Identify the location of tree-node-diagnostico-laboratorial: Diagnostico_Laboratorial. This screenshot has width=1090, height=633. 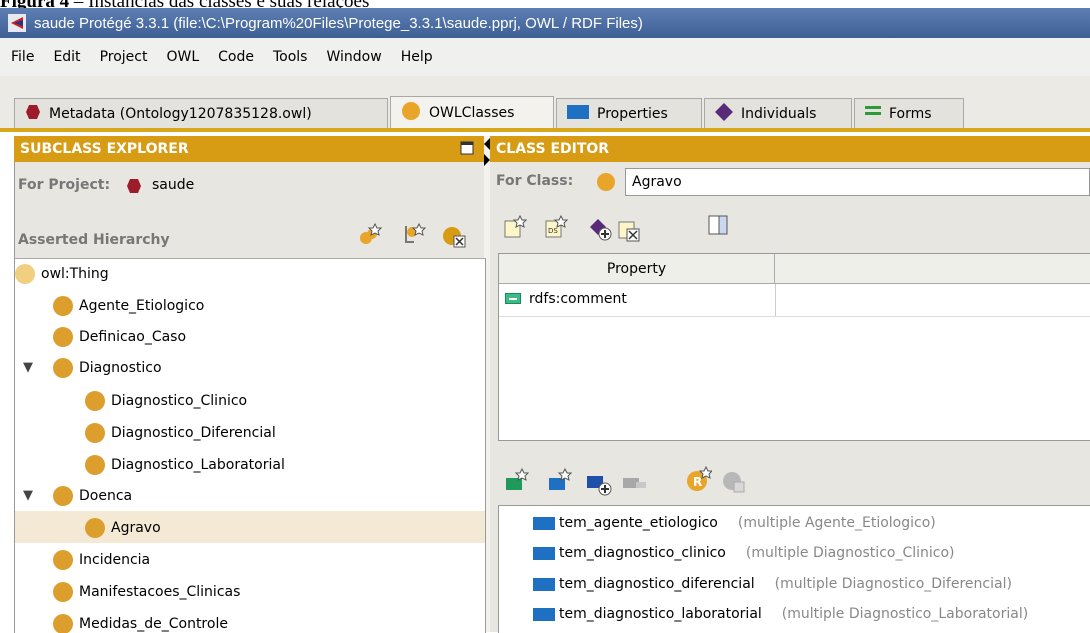
(185, 465).